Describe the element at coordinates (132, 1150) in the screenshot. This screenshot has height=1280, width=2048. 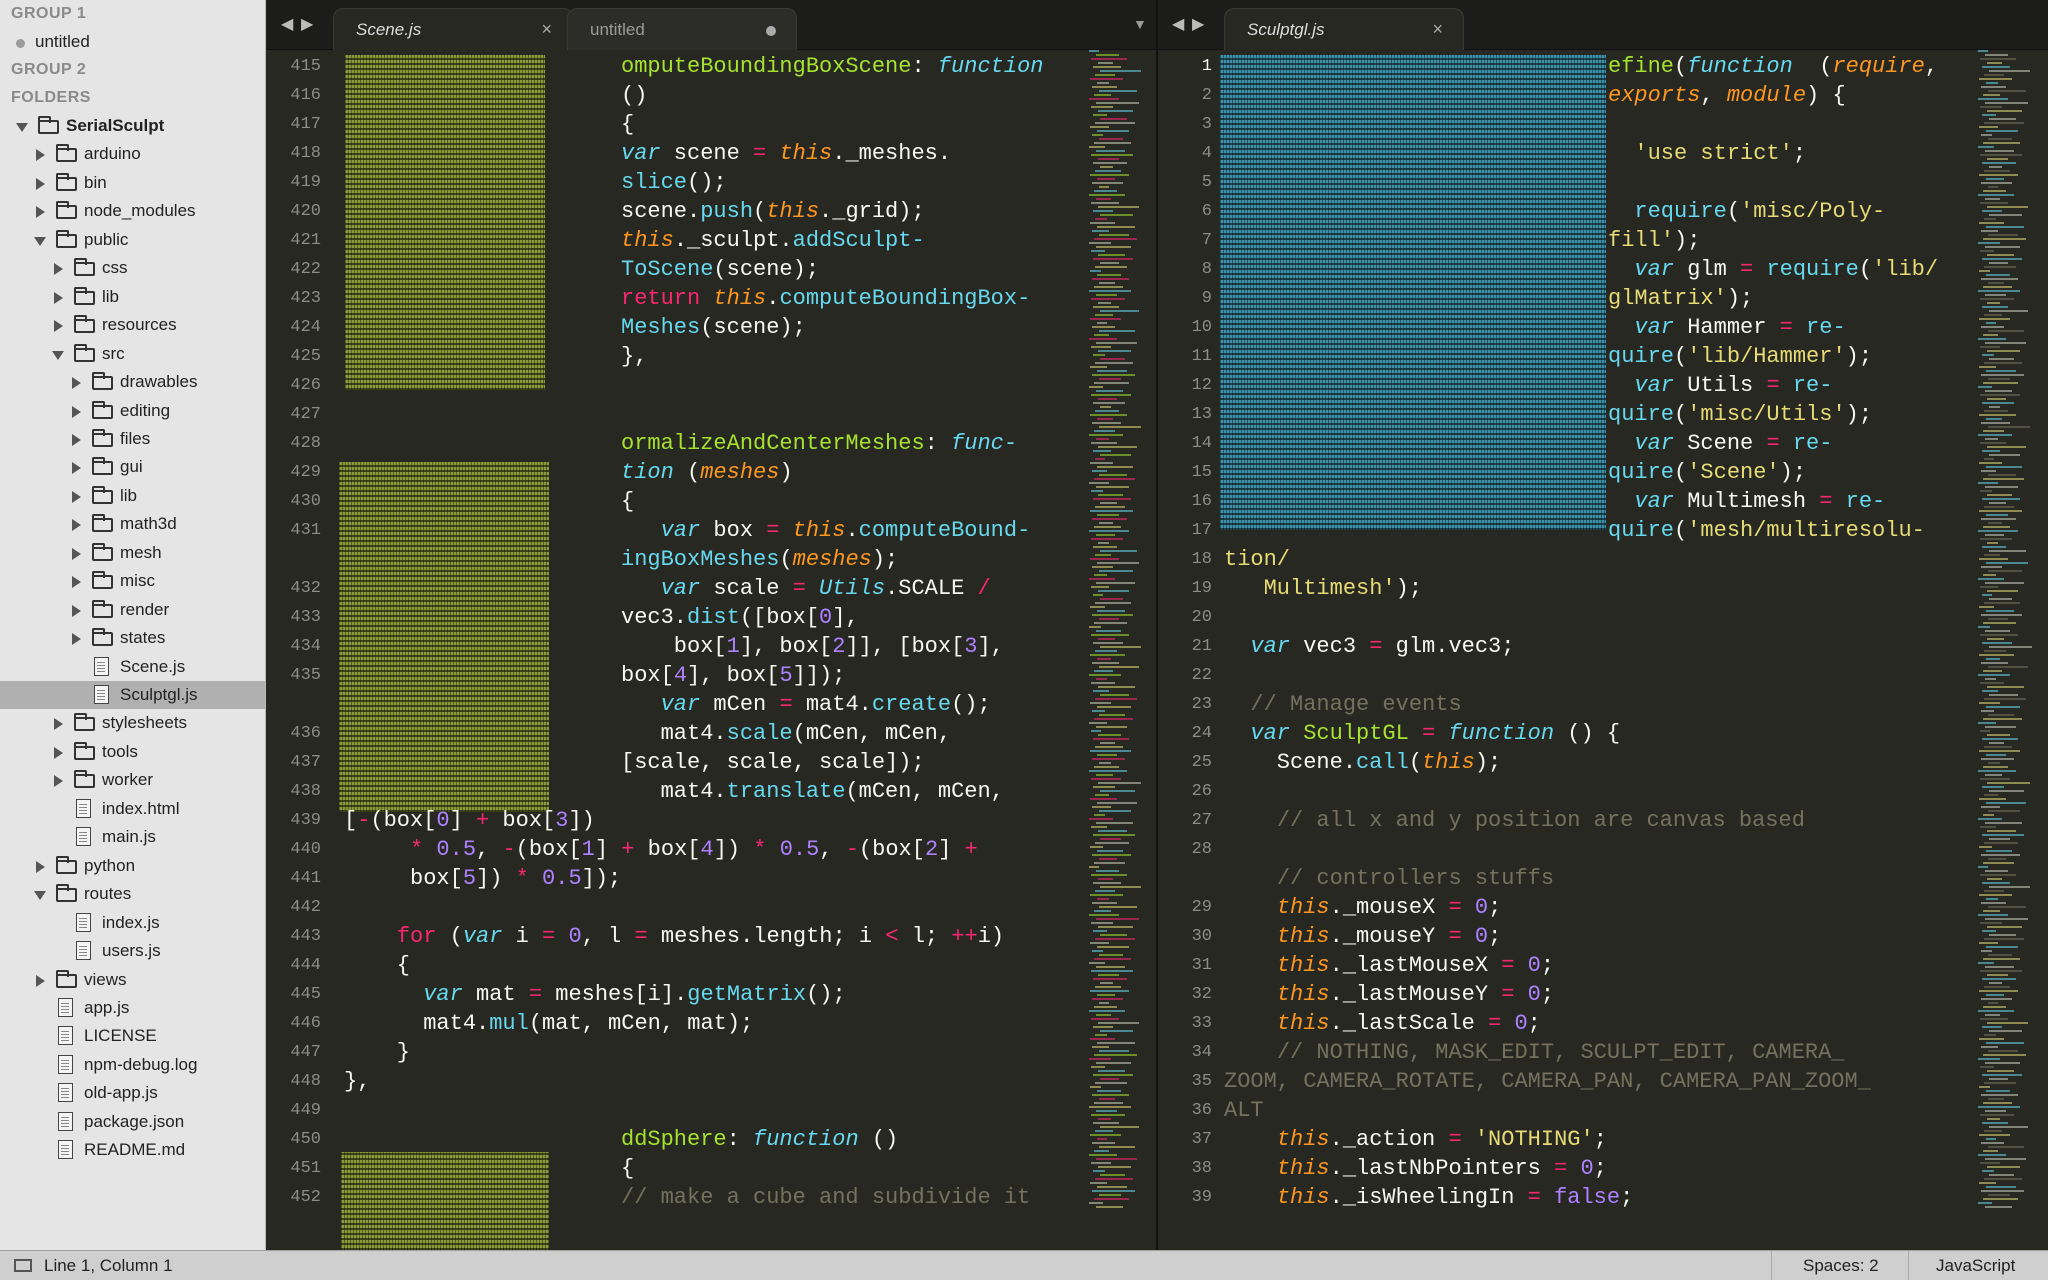
I see `tree-file-readme-md: README.md` at that location.